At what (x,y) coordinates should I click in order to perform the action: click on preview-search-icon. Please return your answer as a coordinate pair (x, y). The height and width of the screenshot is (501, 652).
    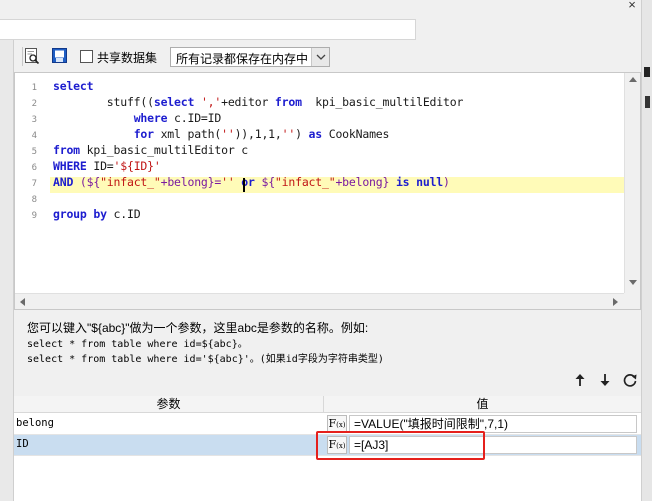
    Looking at the image, I should click on (32, 56).